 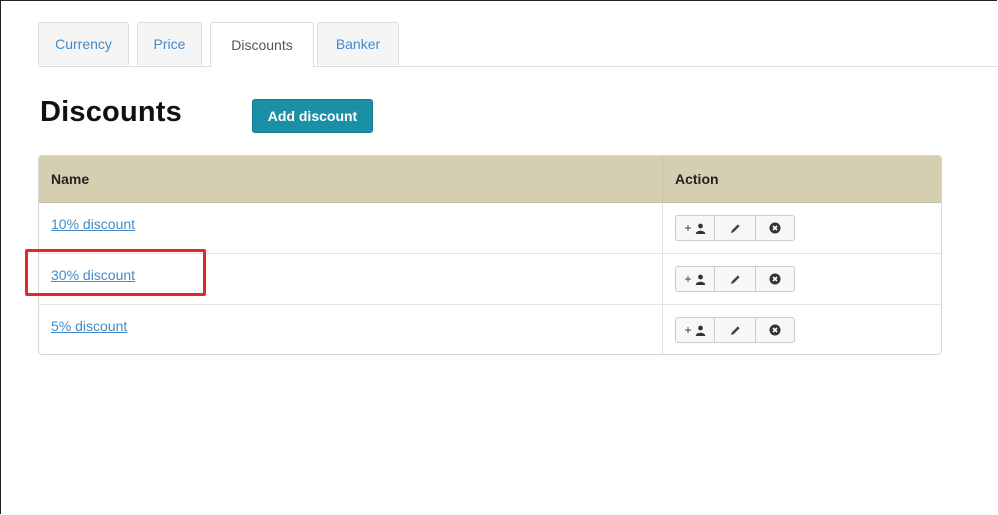 I want to click on tab-bar: Currency Price Discounts Banker, so click(x=518, y=44).